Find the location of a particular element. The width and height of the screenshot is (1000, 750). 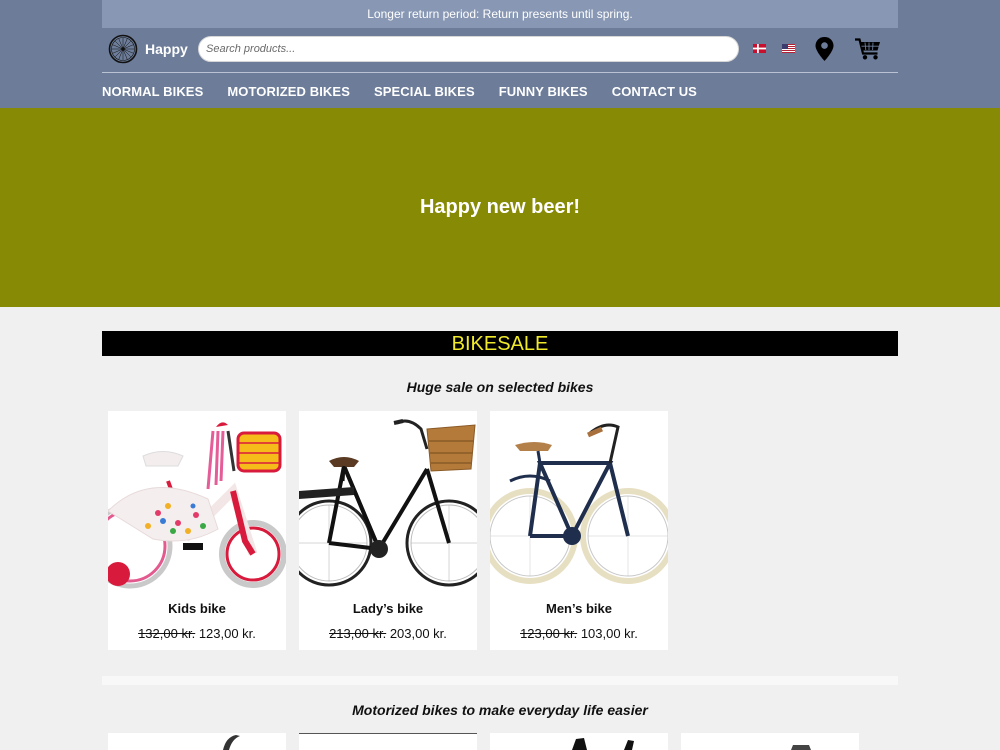

product-card-ladys-bike: Lady’s bike 213,00 kr. 203,00 kr. is located at coordinates (388, 530).